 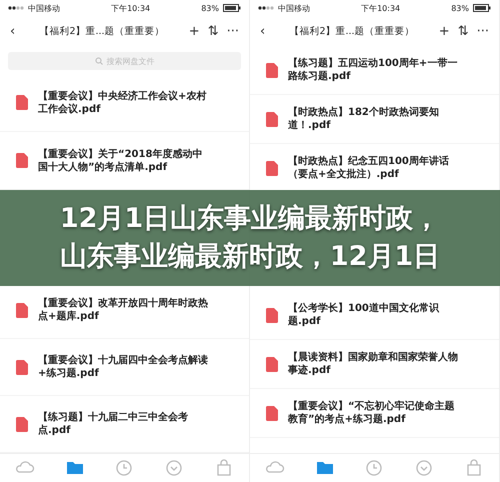 I want to click on file-name: 【练习题】五四运动100周年+一带一路练习题.pdf, so click(x=373, y=70).